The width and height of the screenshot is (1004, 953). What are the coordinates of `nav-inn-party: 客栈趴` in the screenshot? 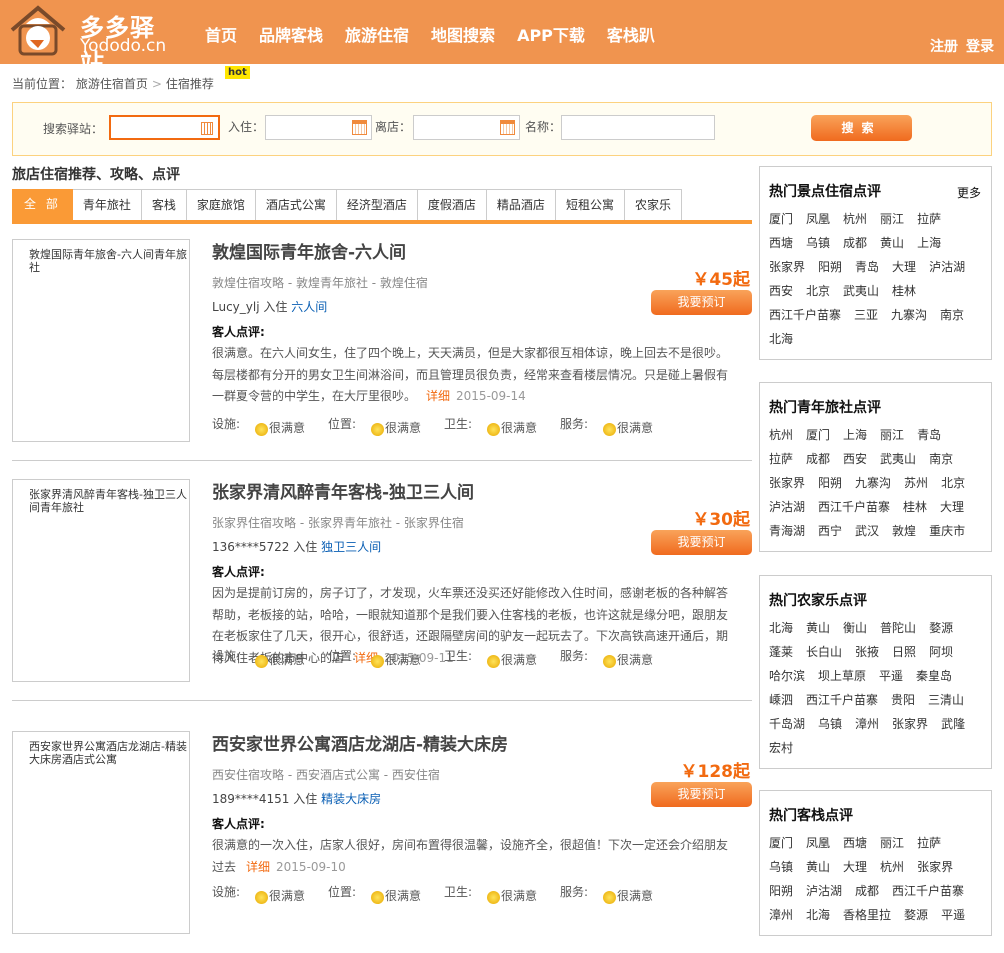 It's located at (631, 34).